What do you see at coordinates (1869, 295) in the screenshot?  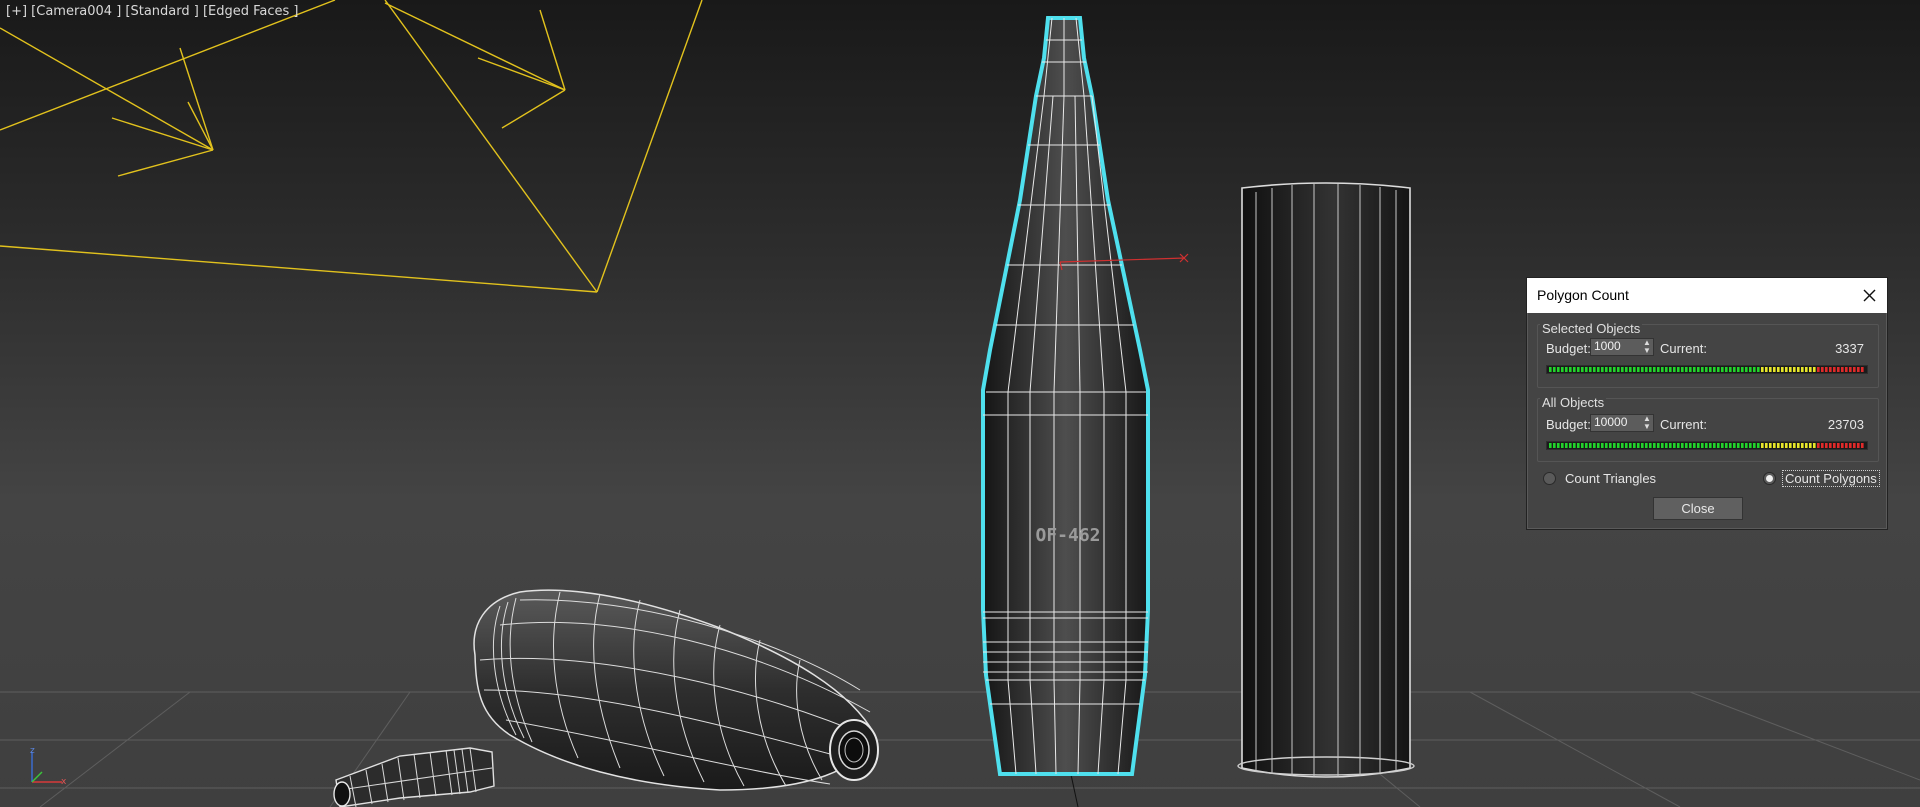 I see `close-icon` at bounding box center [1869, 295].